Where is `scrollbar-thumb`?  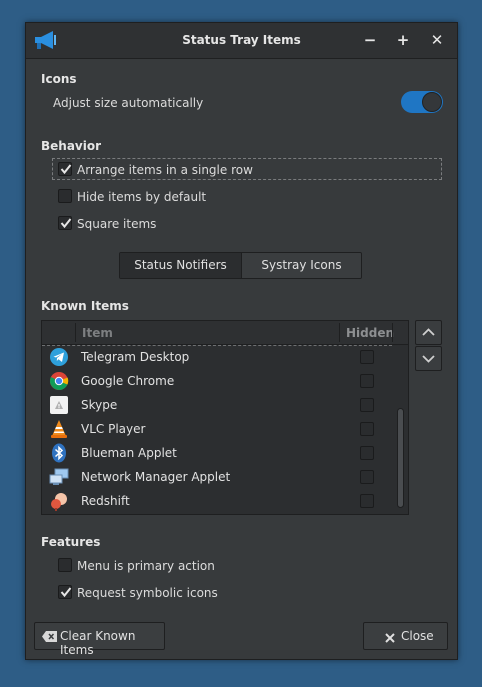
scrollbar-thumb is located at coordinates (400, 458).